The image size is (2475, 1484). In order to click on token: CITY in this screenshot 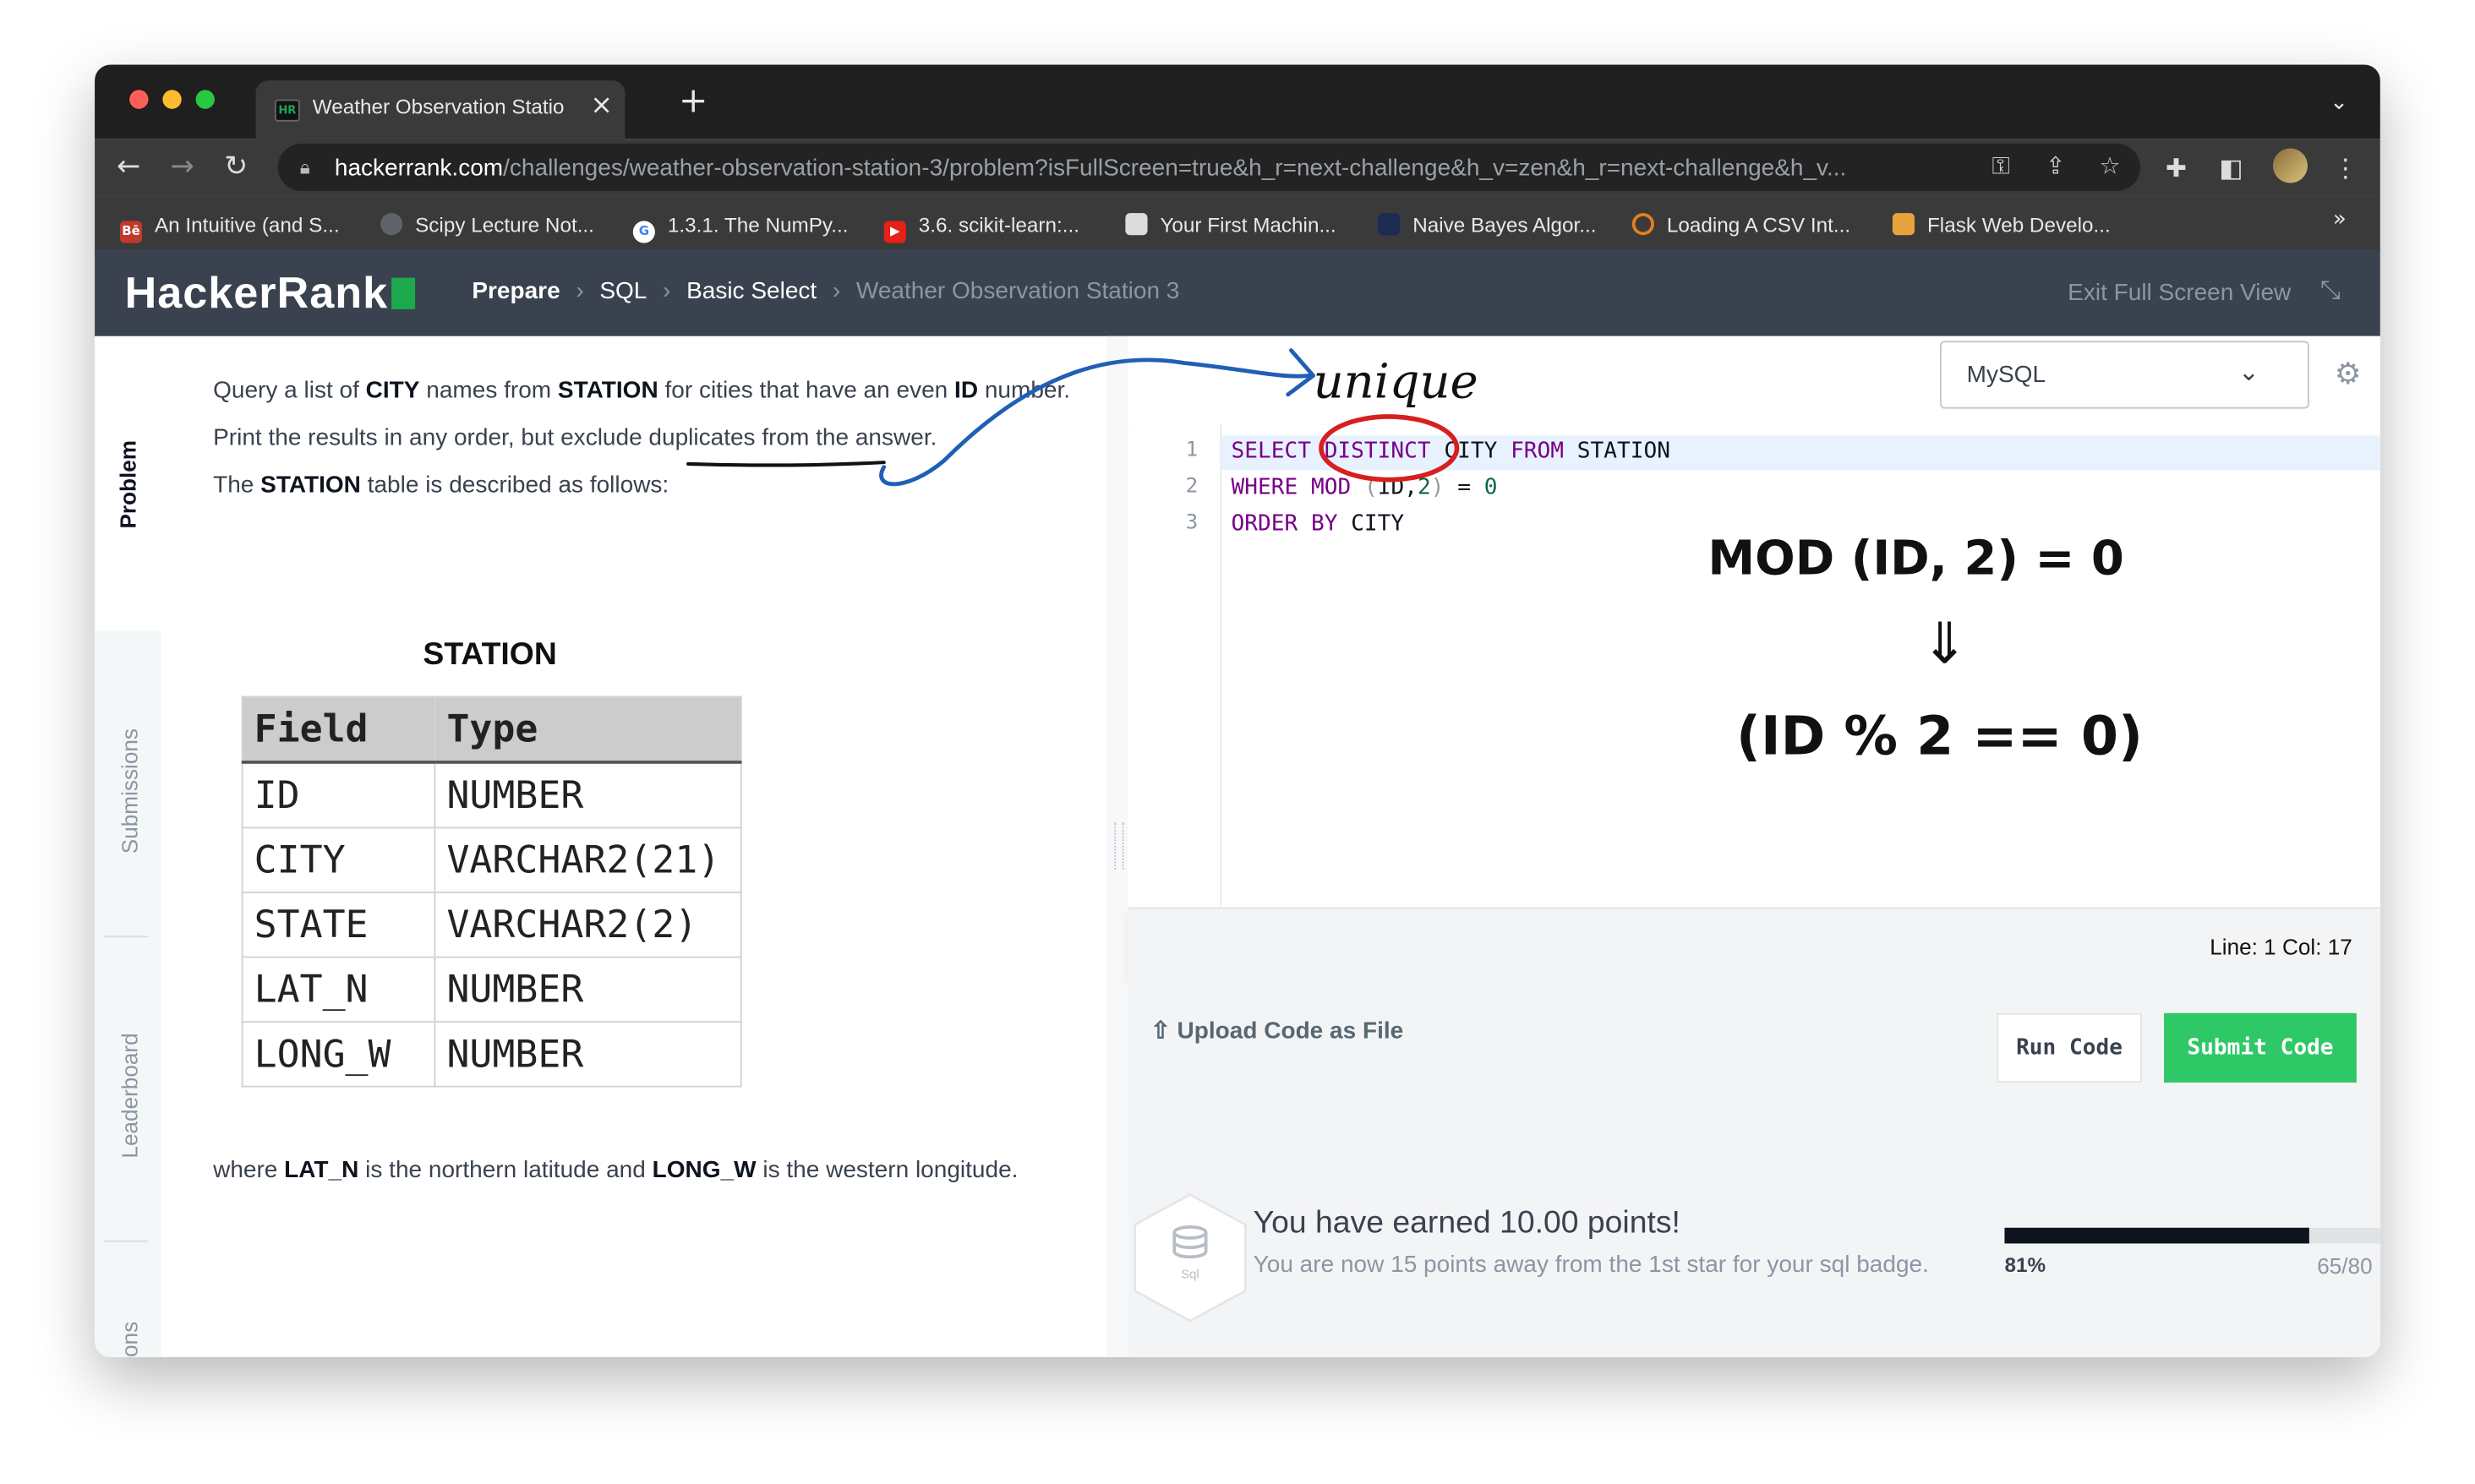, I will do `click(1371, 524)`.